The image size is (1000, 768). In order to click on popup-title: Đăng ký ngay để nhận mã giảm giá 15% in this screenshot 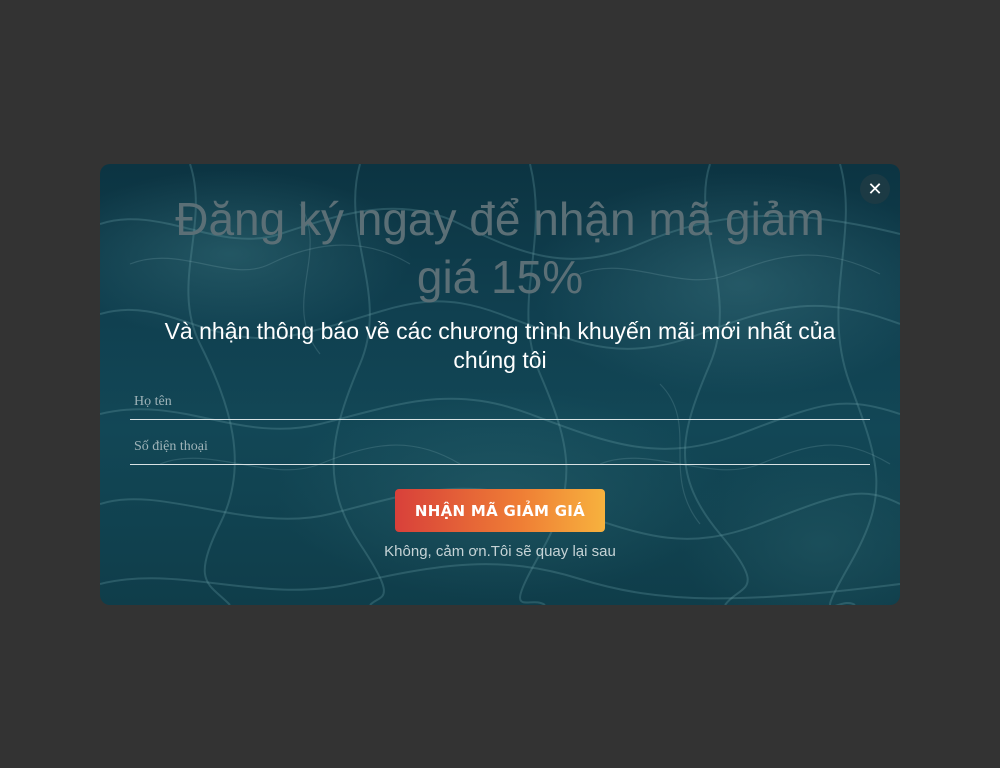, I will do `click(500, 248)`.